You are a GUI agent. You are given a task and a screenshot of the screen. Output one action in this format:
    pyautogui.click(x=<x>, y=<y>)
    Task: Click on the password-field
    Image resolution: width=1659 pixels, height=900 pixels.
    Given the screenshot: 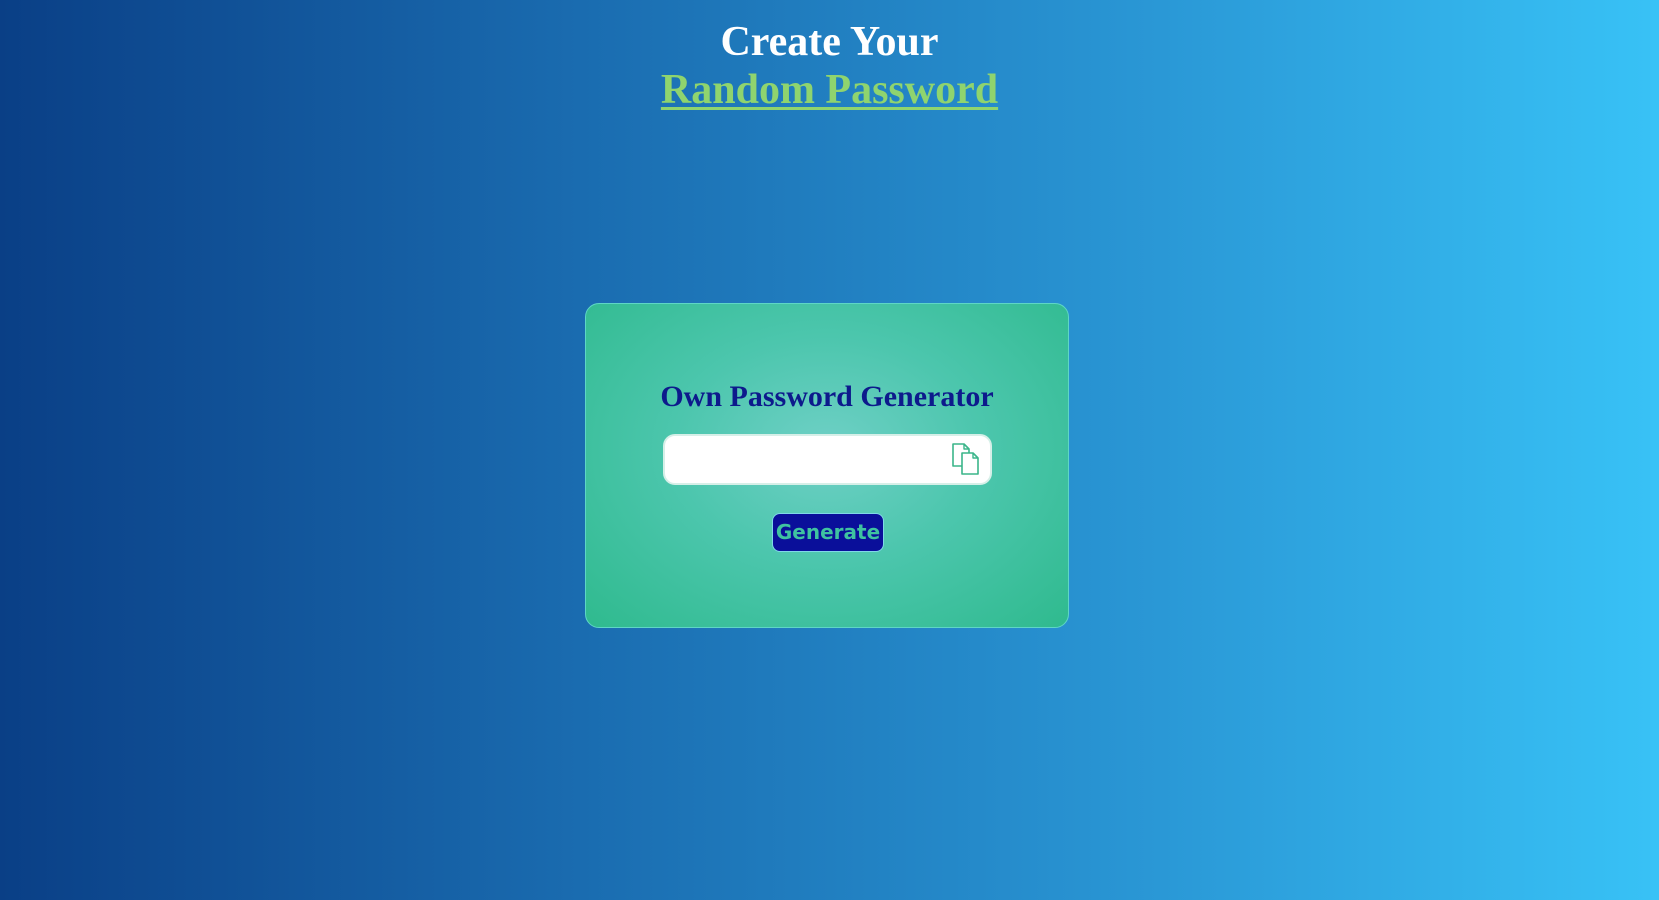 What is the action you would take?
    pyautogui.click(x=827, y=459)
    